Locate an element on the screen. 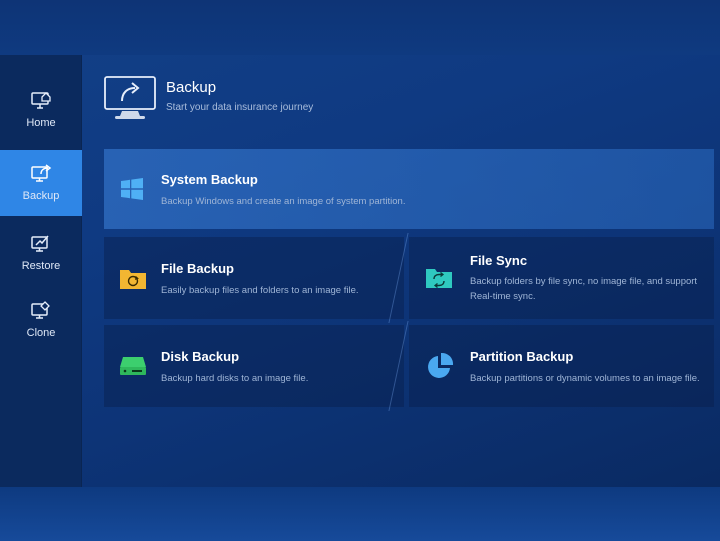  card-title: System Backup is located at coordinates (209, 179).